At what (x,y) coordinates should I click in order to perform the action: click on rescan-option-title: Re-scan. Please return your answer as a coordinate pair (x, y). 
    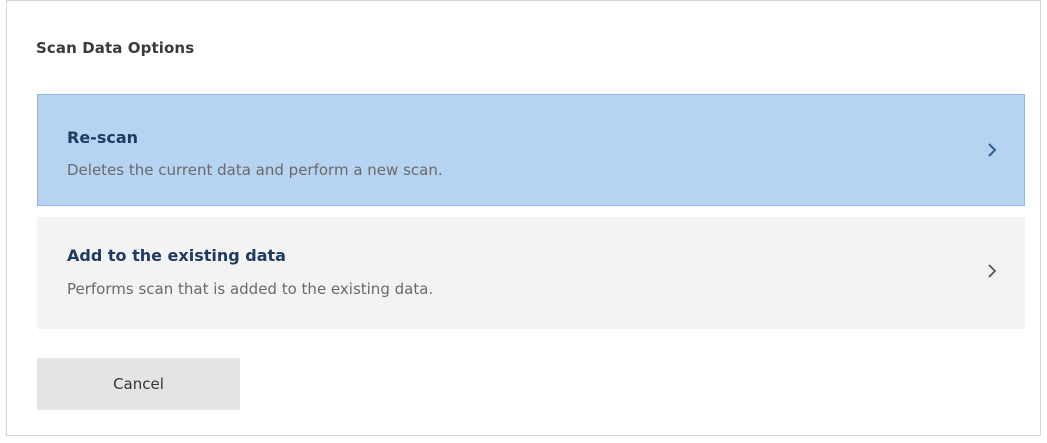
    Looking at the image, I should click on (103, 137).